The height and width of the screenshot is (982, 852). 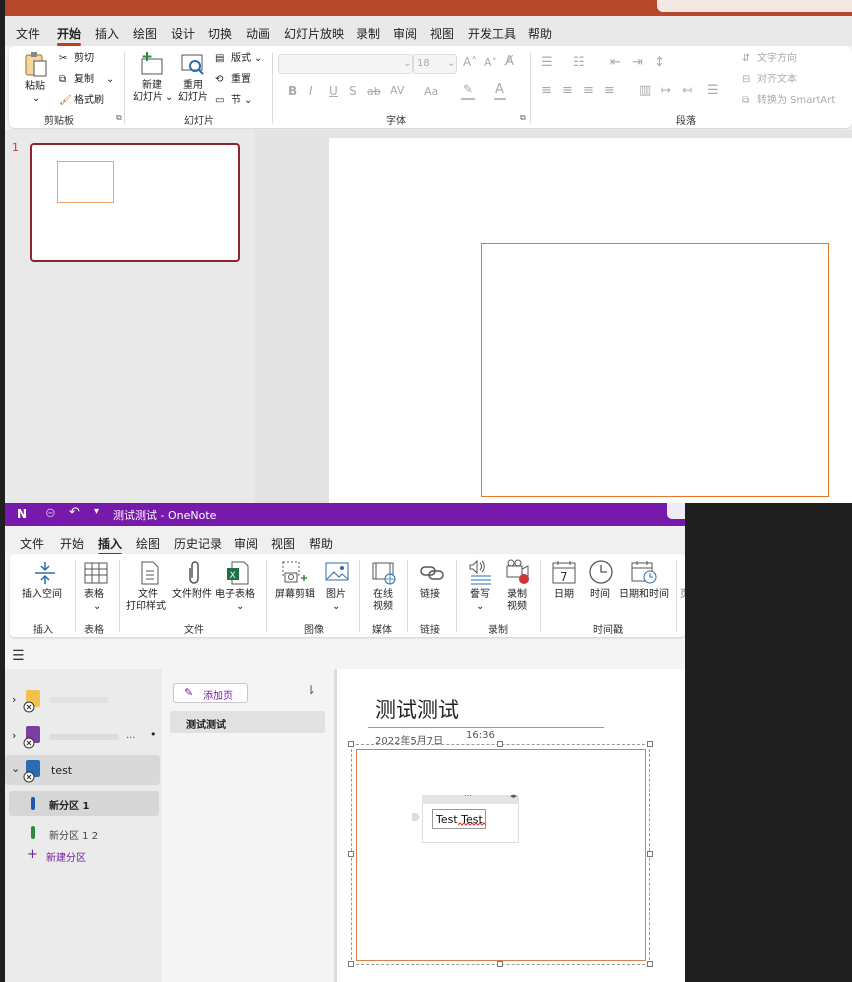 What do you see at coordinates (89, 100) in the screenshot?
I see `format-painter-button: 格式刷` at bounding box center [89, 100].